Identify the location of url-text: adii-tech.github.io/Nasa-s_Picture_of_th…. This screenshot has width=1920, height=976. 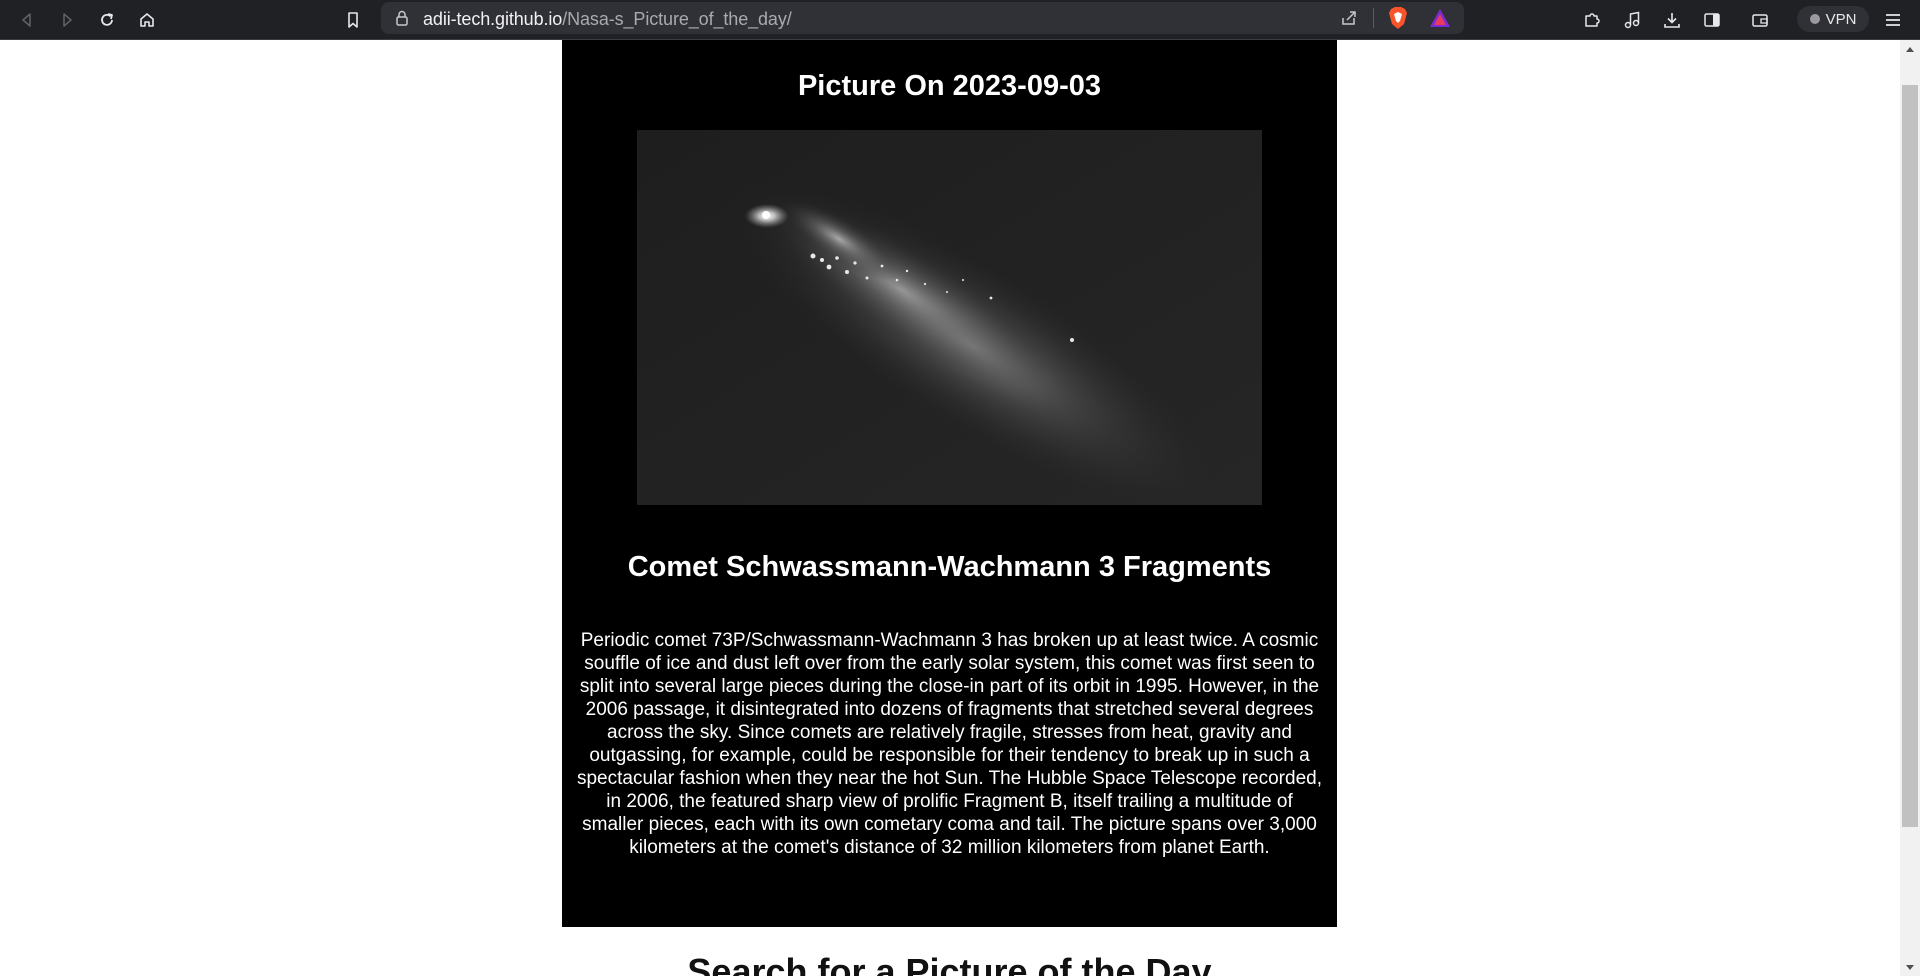
(607, 19).